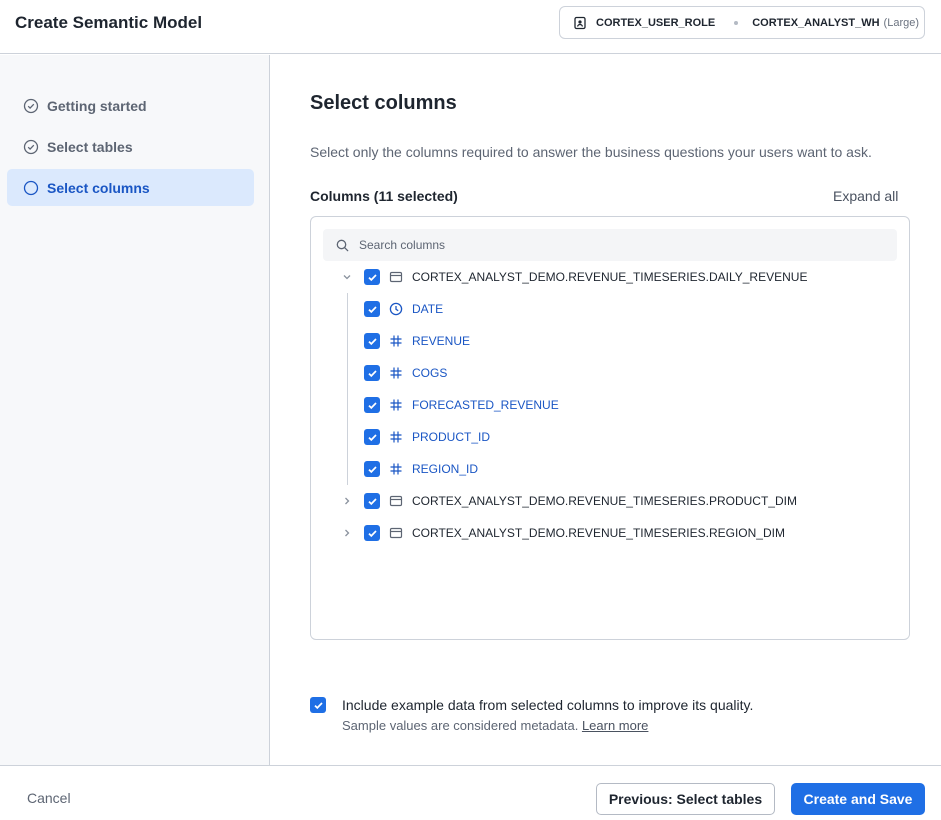  I want to click on search-box, so click(610, 245).